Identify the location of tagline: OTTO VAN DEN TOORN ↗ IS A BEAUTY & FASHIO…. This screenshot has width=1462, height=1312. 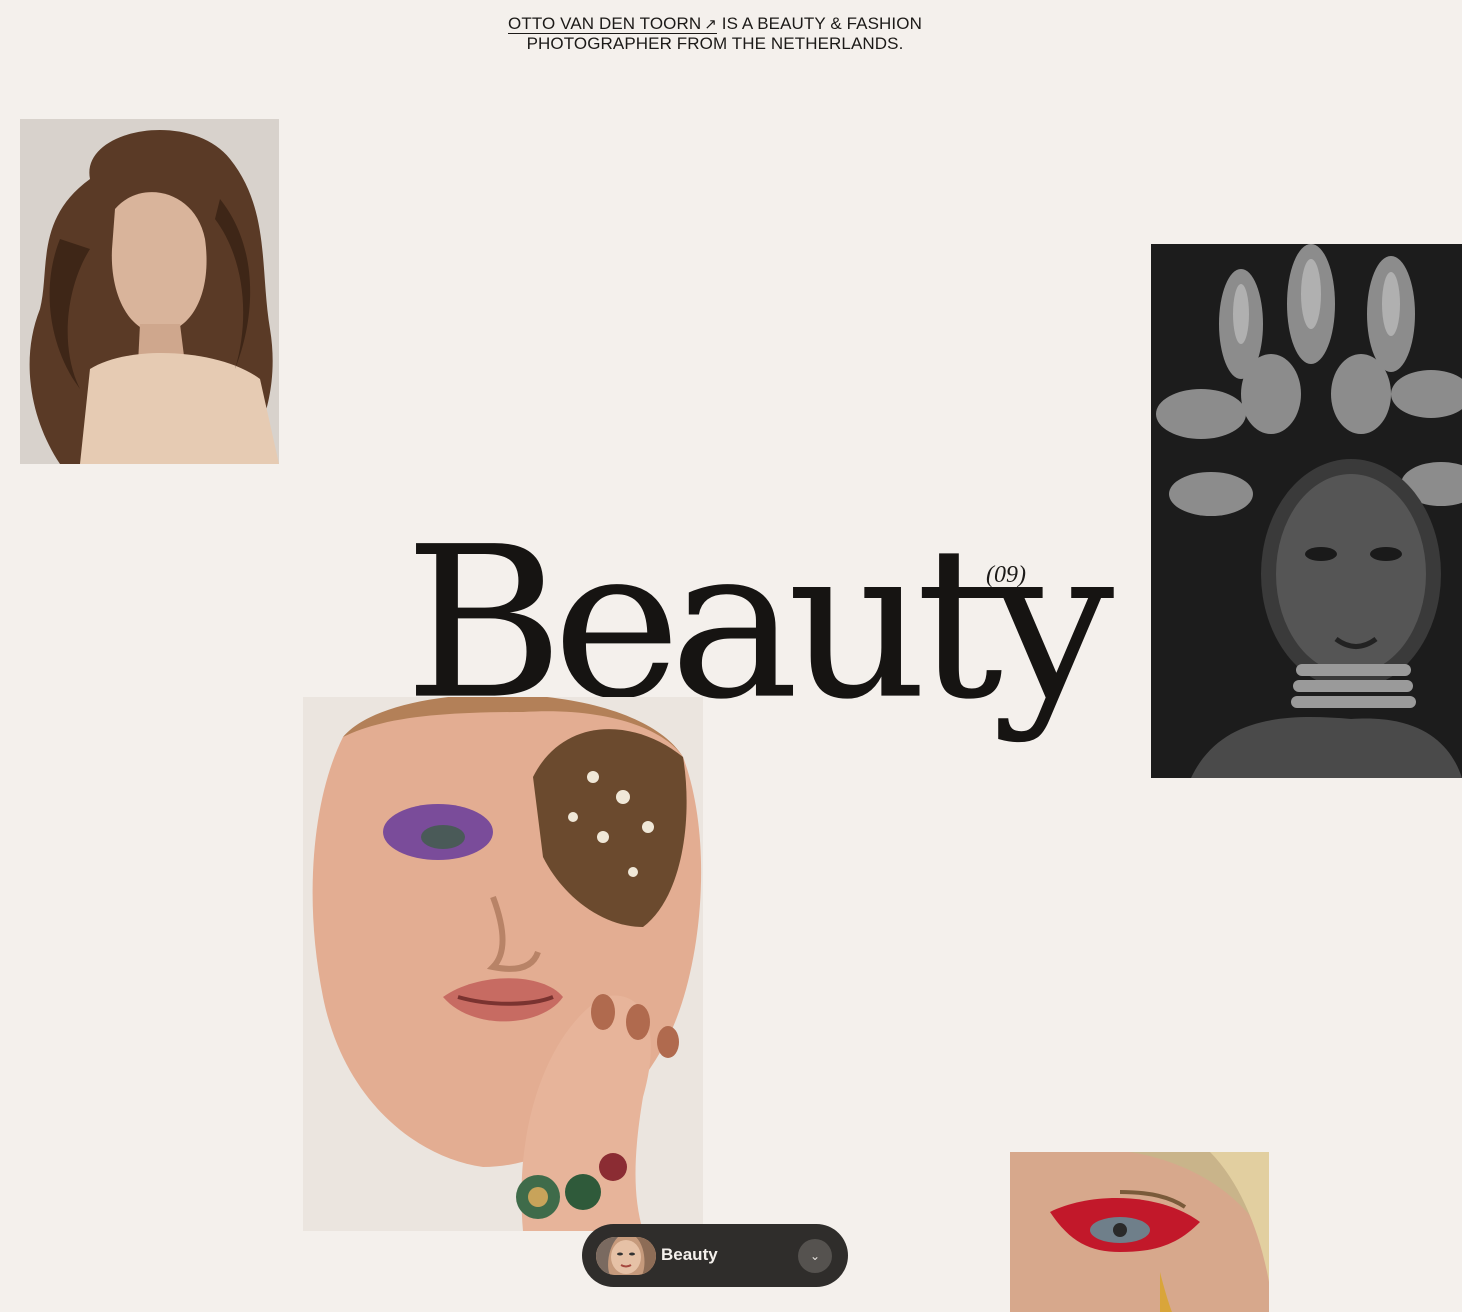
(715, 33).